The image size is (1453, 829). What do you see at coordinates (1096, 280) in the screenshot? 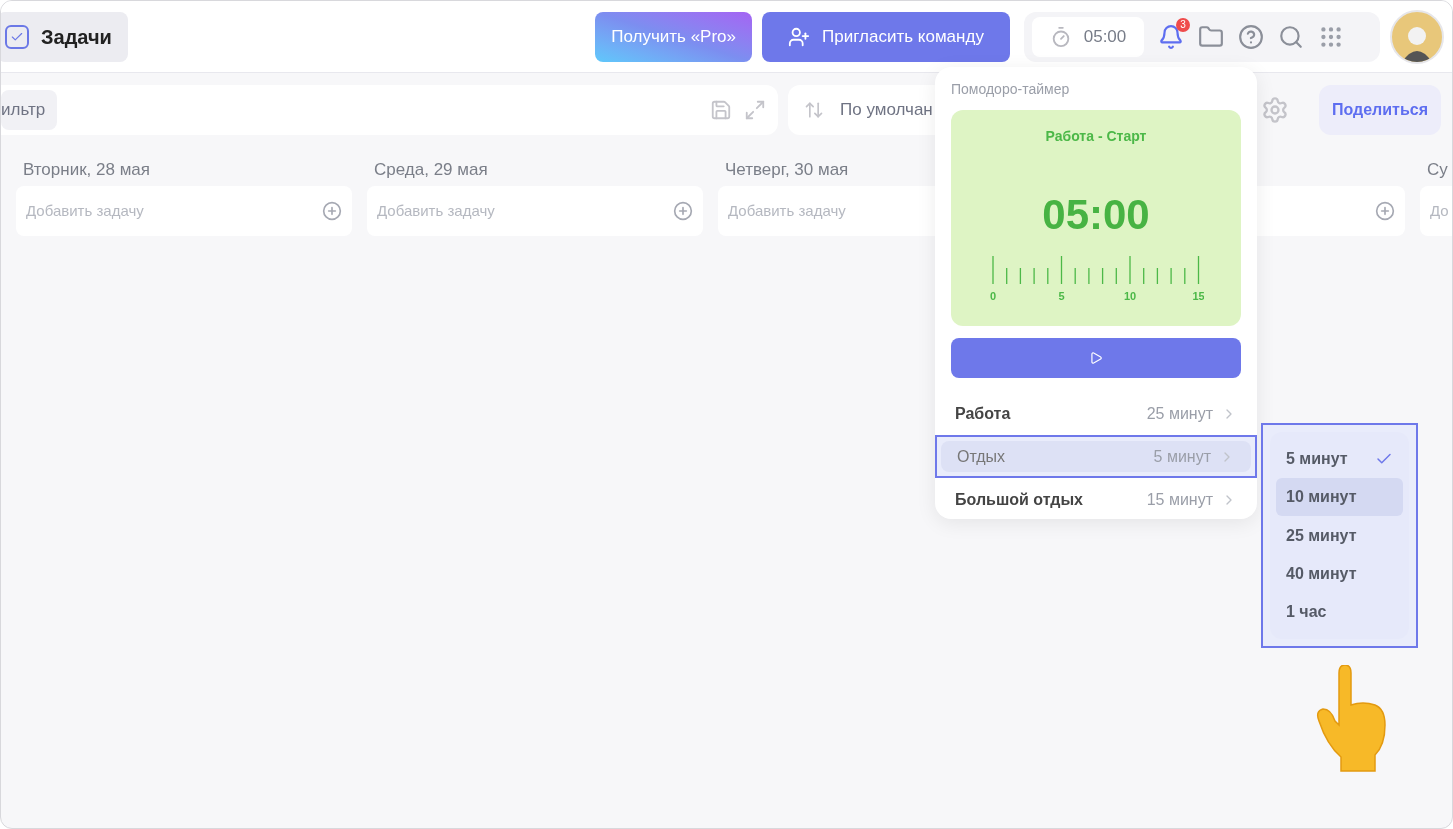
I see `timeline-ruler-drawing: 0 5 10 15` at bounding box center [1096, 280].